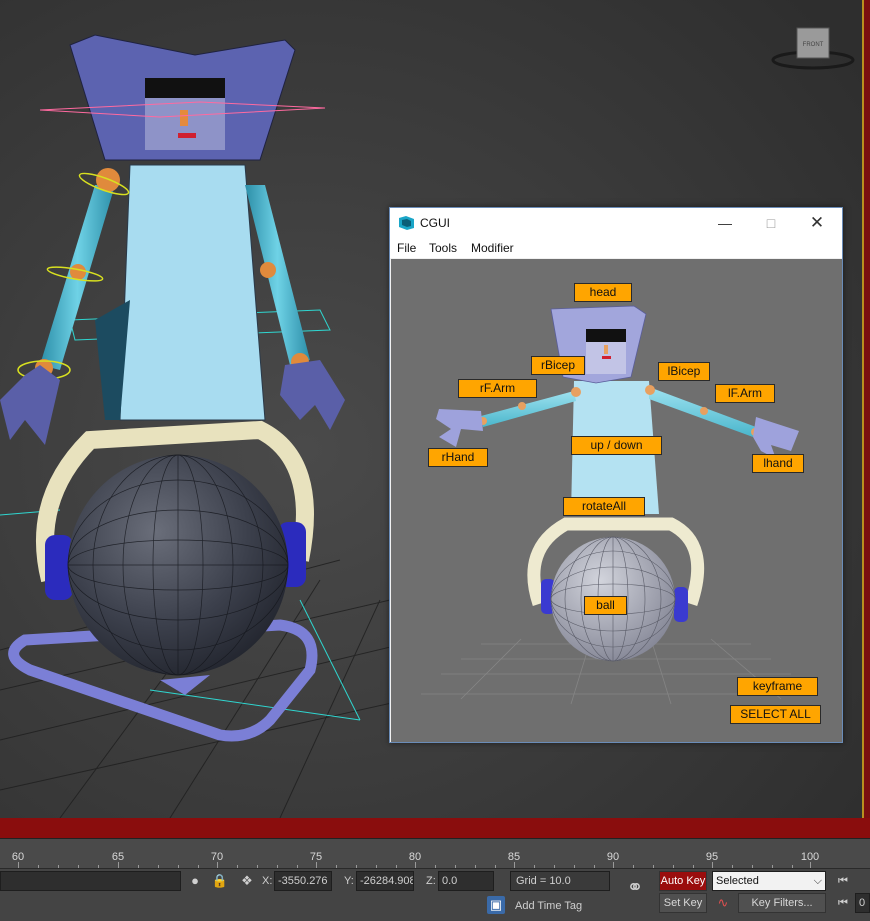 The height and width of the screenshot is (921, 870). Describe the element at coordinates (192, 292) in the screenshot. I see `body-mesh` at that location.